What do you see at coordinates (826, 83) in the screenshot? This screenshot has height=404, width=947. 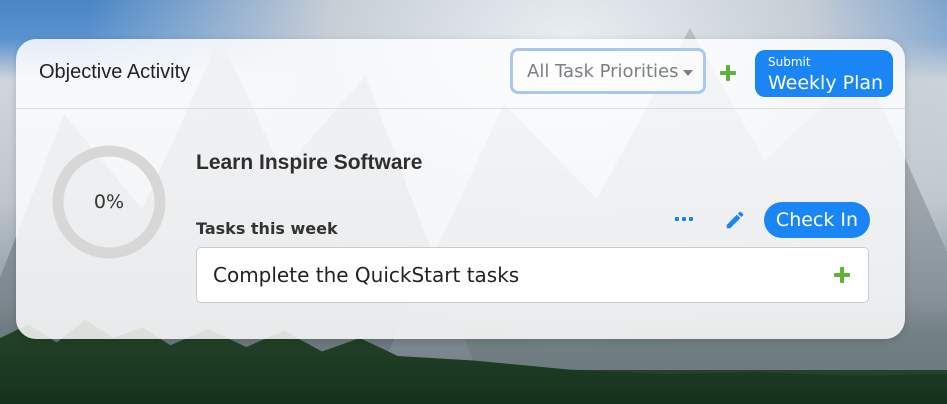 I see `weekly-plan-label: Weekly Plan` at bounding box center [826, 83].